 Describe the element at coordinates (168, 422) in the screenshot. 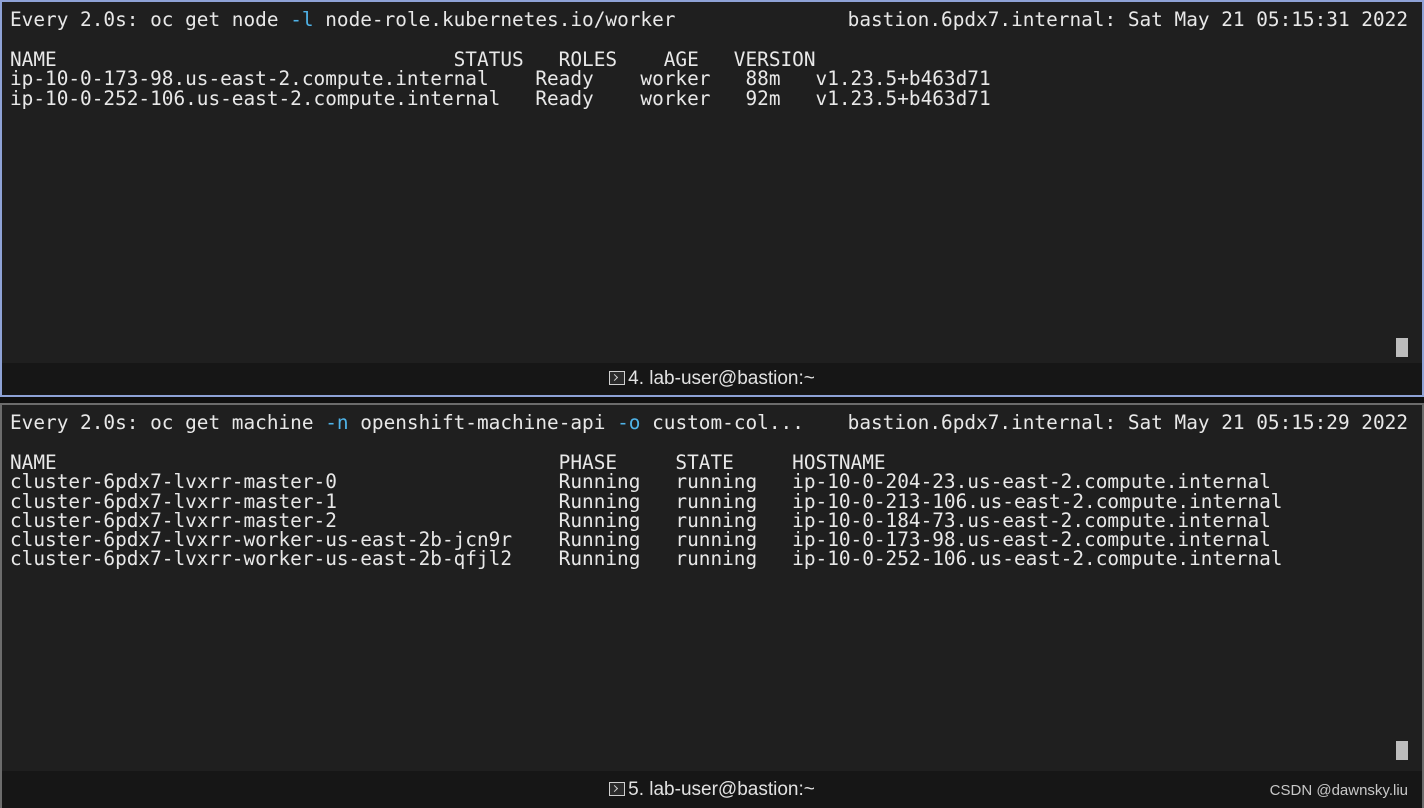

I see `command-prefix: Every 2.0s: oc get machine` at that location.